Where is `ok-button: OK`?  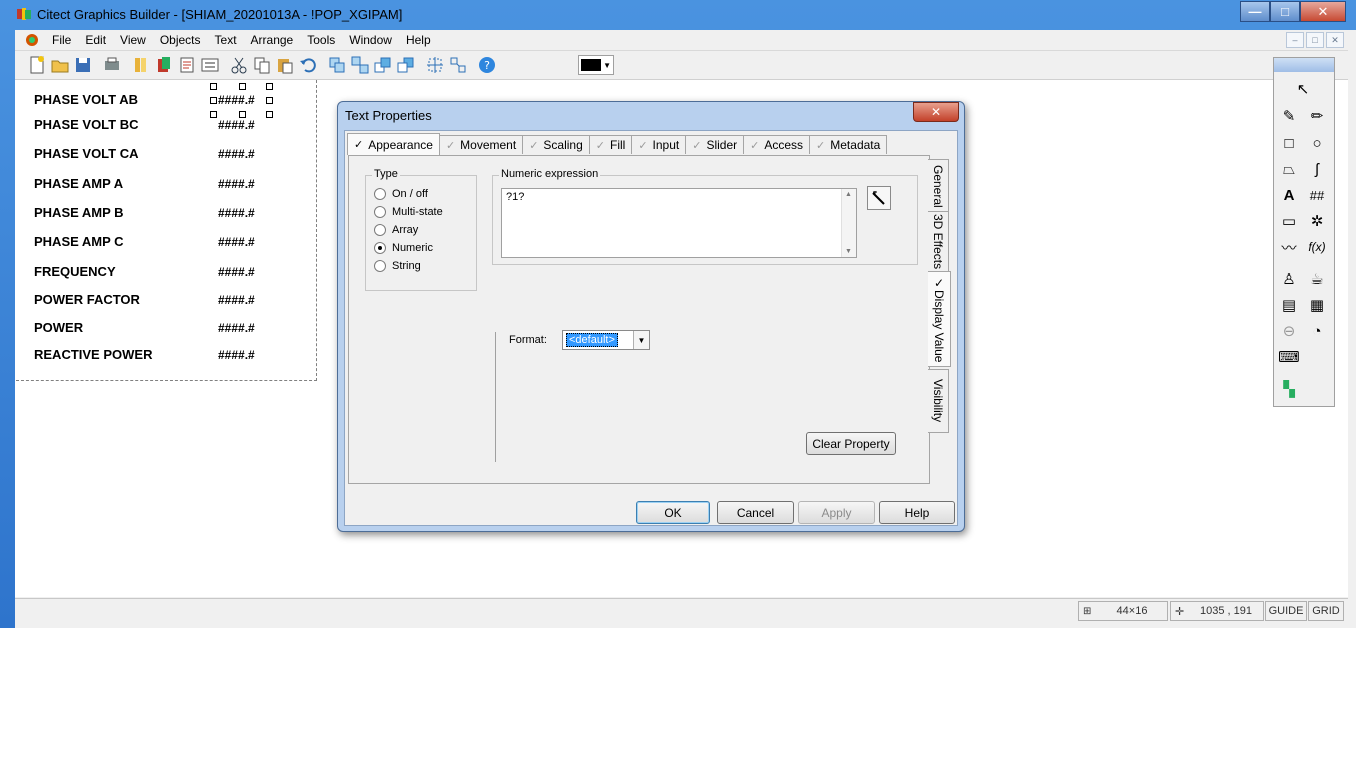
ok-button: OK is located at coordinates (673, 512).